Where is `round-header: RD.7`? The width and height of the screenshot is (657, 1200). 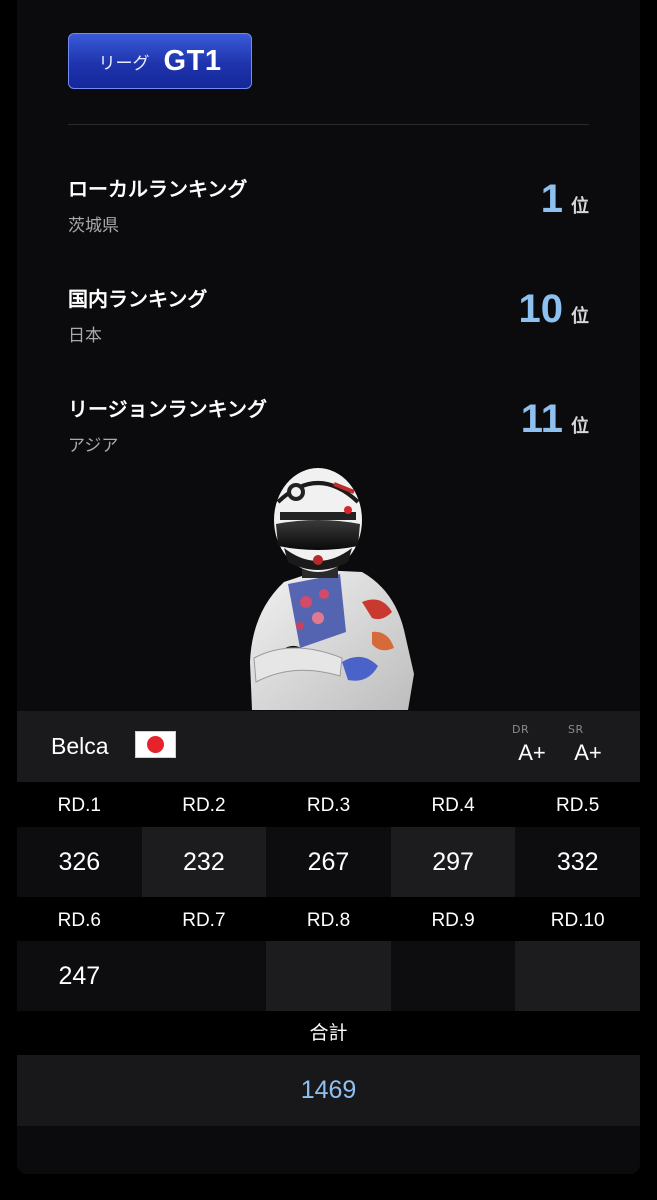
round-header: RD.7 is located at coordinates (204, 919).